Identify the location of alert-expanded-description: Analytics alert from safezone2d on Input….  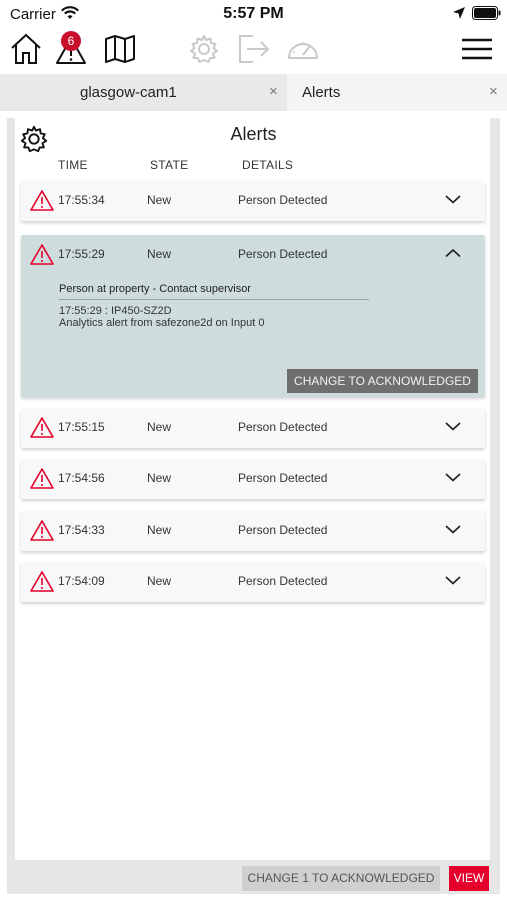
(162, 323).